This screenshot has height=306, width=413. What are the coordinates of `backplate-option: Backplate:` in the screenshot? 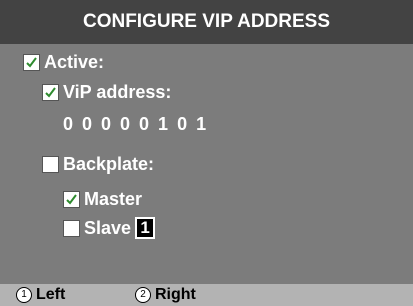 It's located at (98, 164).